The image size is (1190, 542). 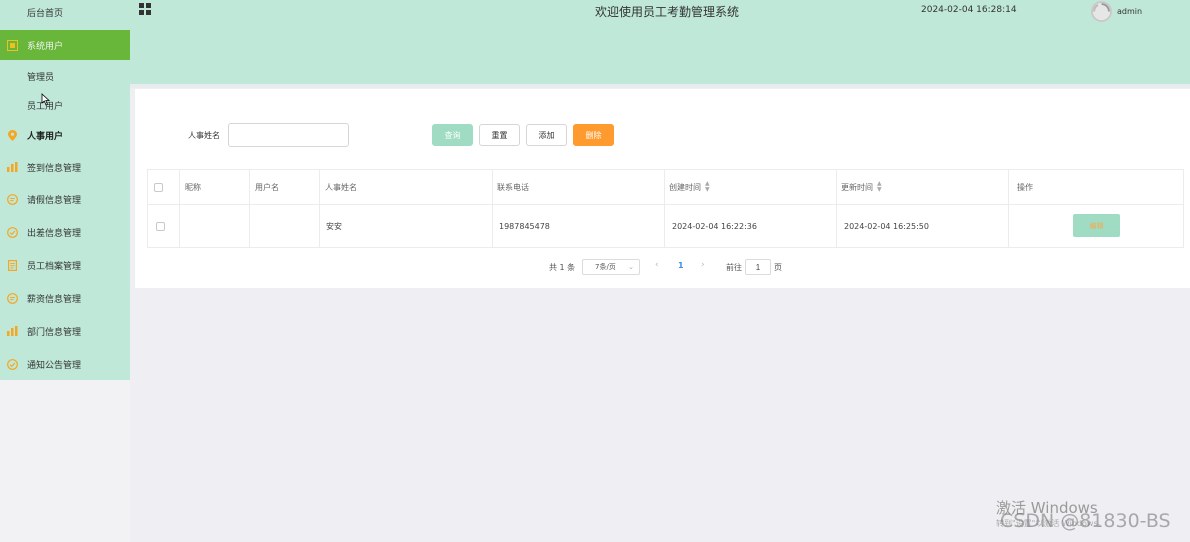 I want to click on query-button: 查询, so click(x=452, y=135).